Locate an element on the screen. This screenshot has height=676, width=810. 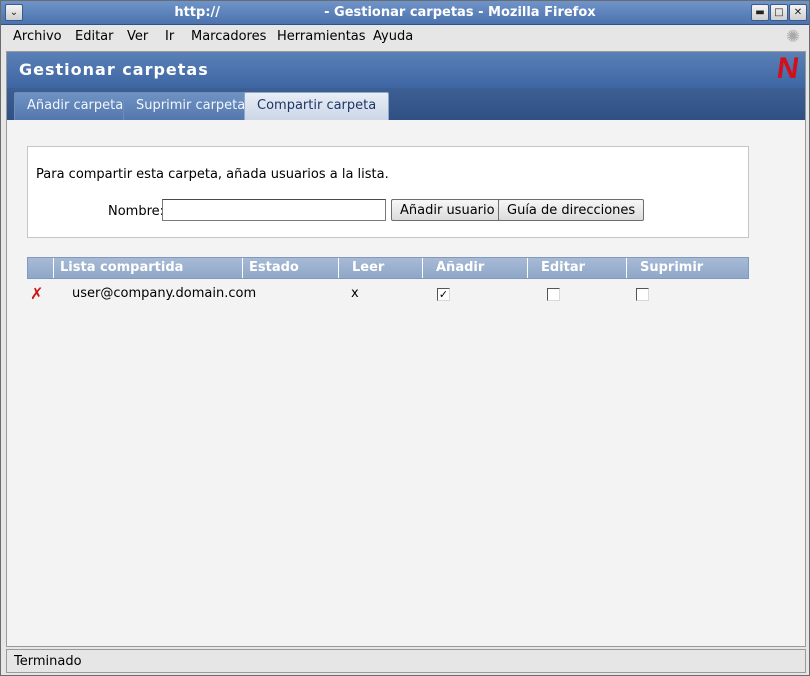
menu-marcadores: Marcadores is located at coordinates (228, 36).